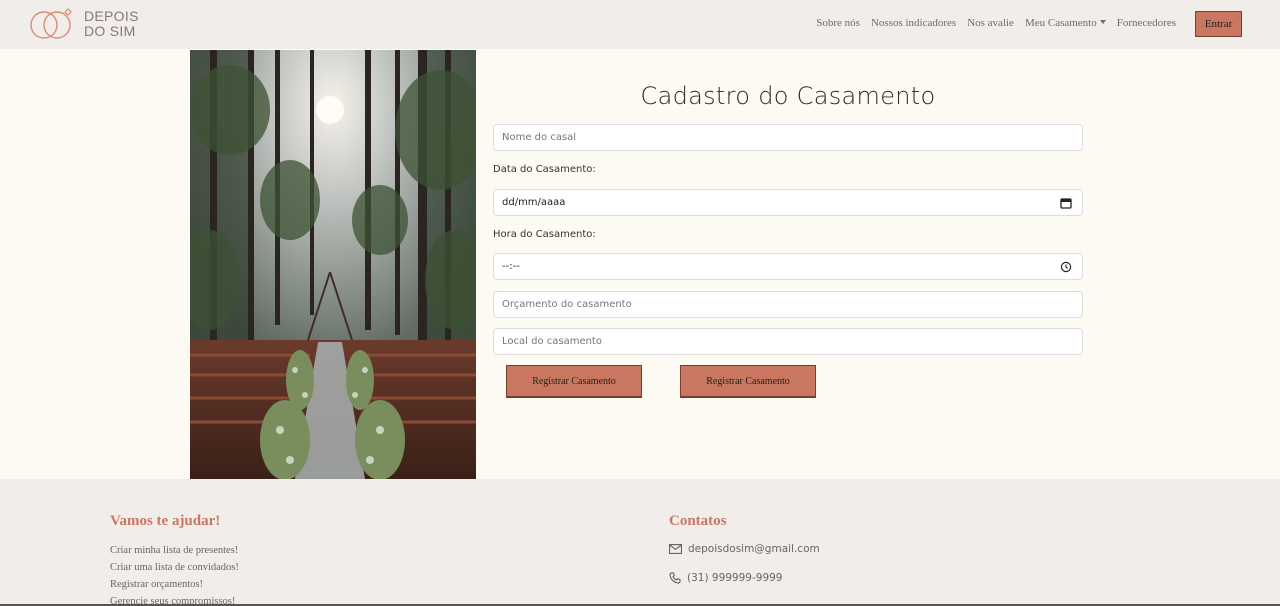  I want to click on date-label: Data do Casamento:, so click(544, 169).